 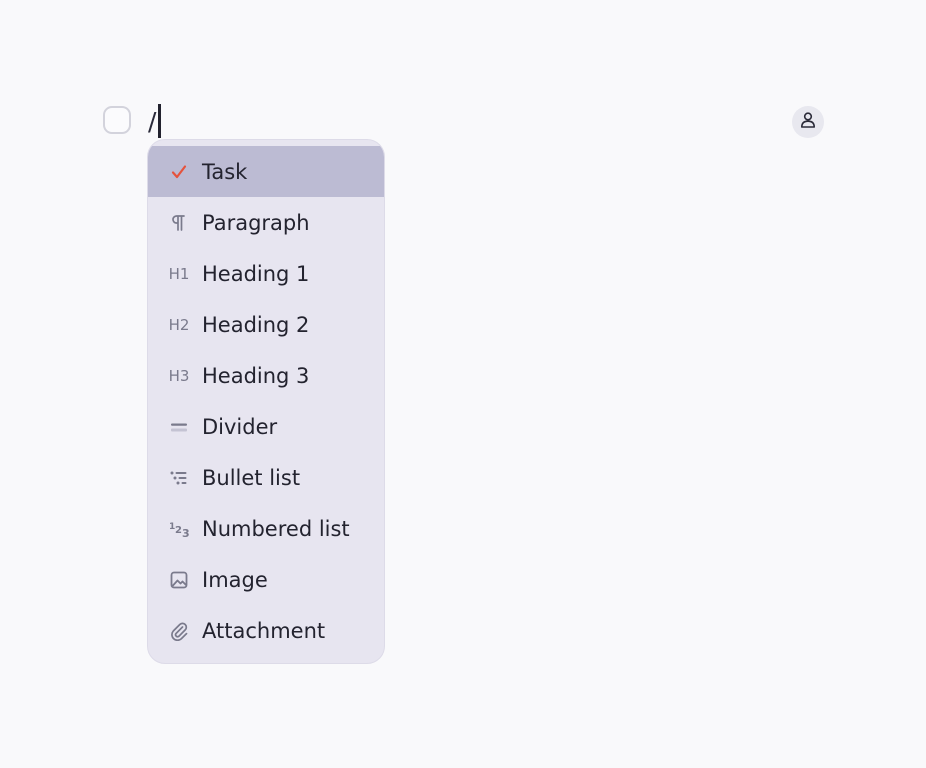 I want to click on task-title-input: /, so click(x=155, y=121).